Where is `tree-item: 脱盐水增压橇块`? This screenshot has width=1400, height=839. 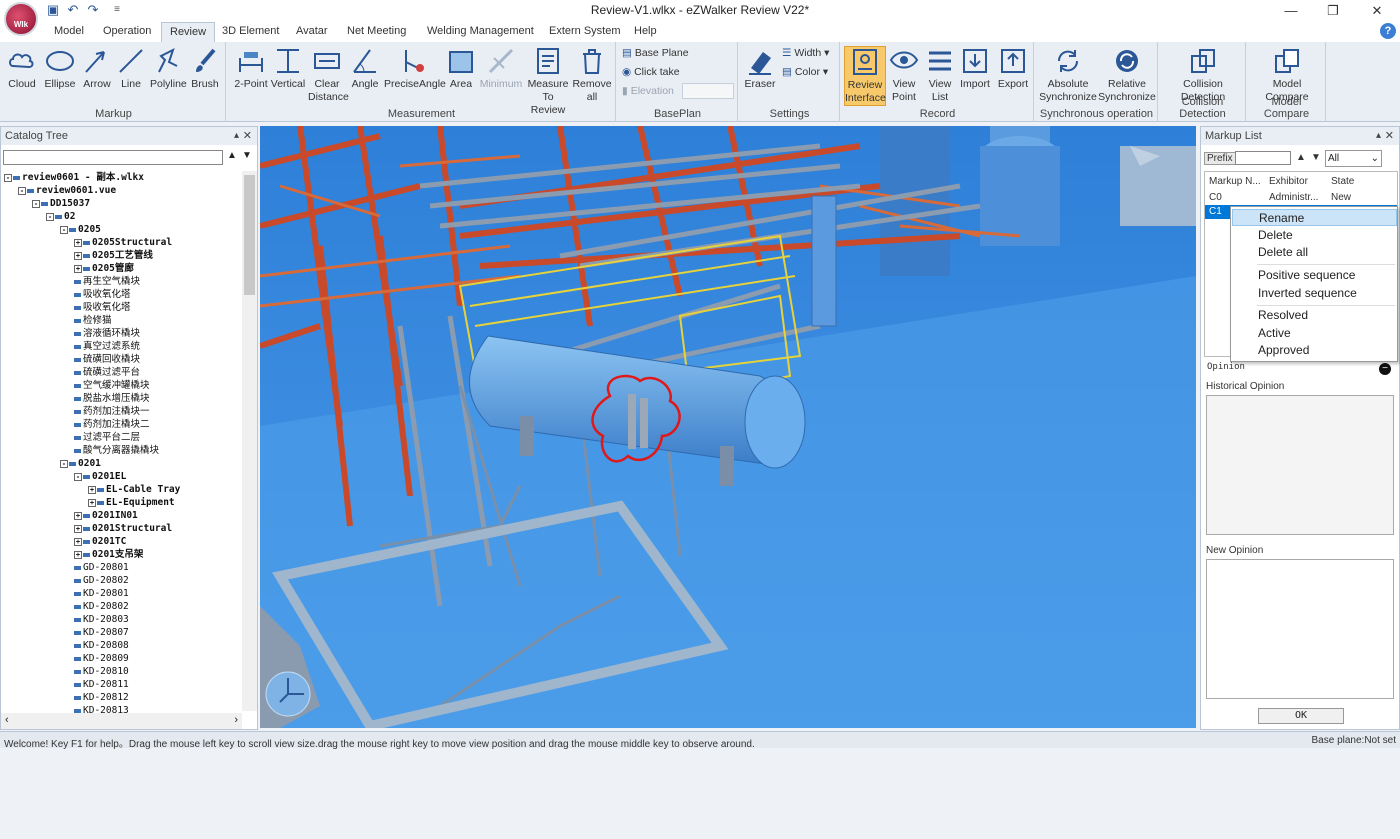 tree-item: 脱盐水增压橇块 is located at coordinates (112, 398).